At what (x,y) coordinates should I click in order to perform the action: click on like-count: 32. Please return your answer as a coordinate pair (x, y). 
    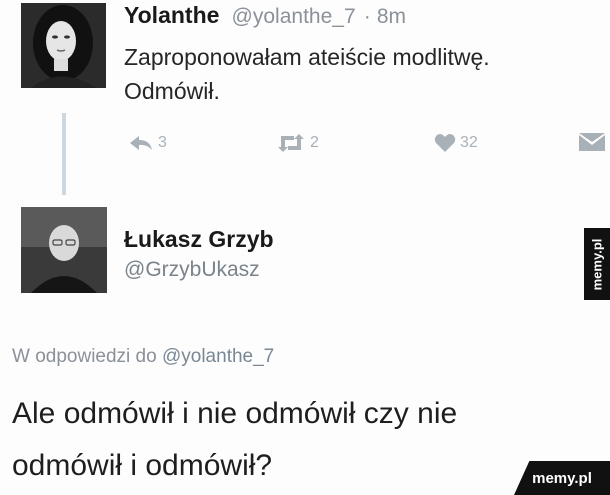
    Looking at the image, I should click on (469, 142).